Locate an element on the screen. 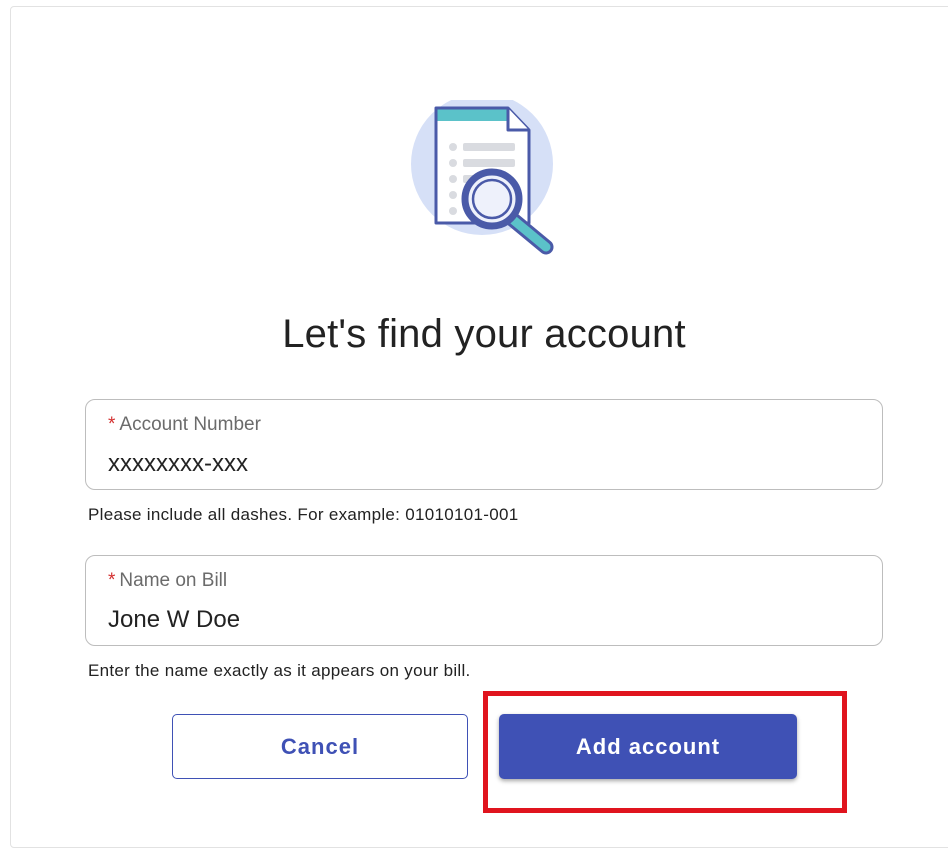 This screenshot has height=848, width=948. page-title: Let's find your account is located at coordinates (484, 334).